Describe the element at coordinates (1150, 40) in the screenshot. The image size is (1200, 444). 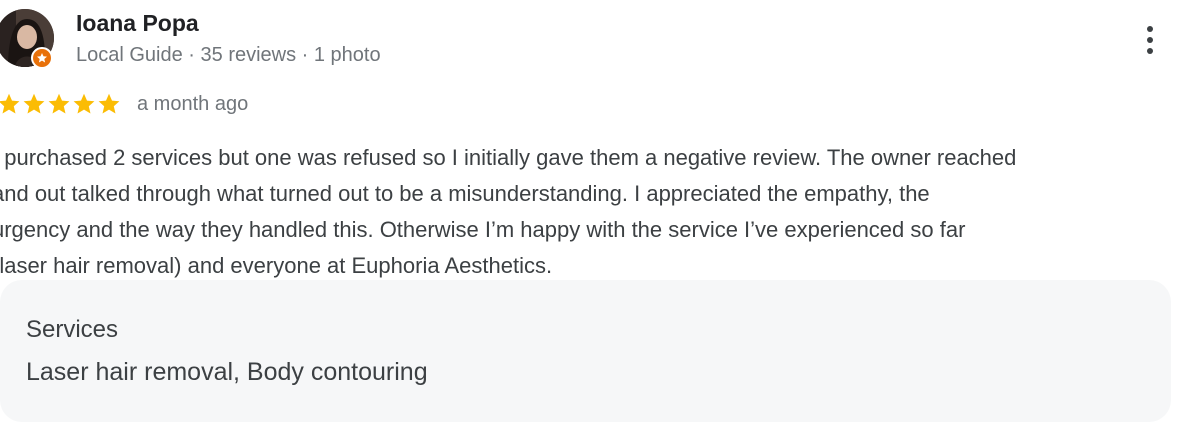
I see `more-options-button` at that location.